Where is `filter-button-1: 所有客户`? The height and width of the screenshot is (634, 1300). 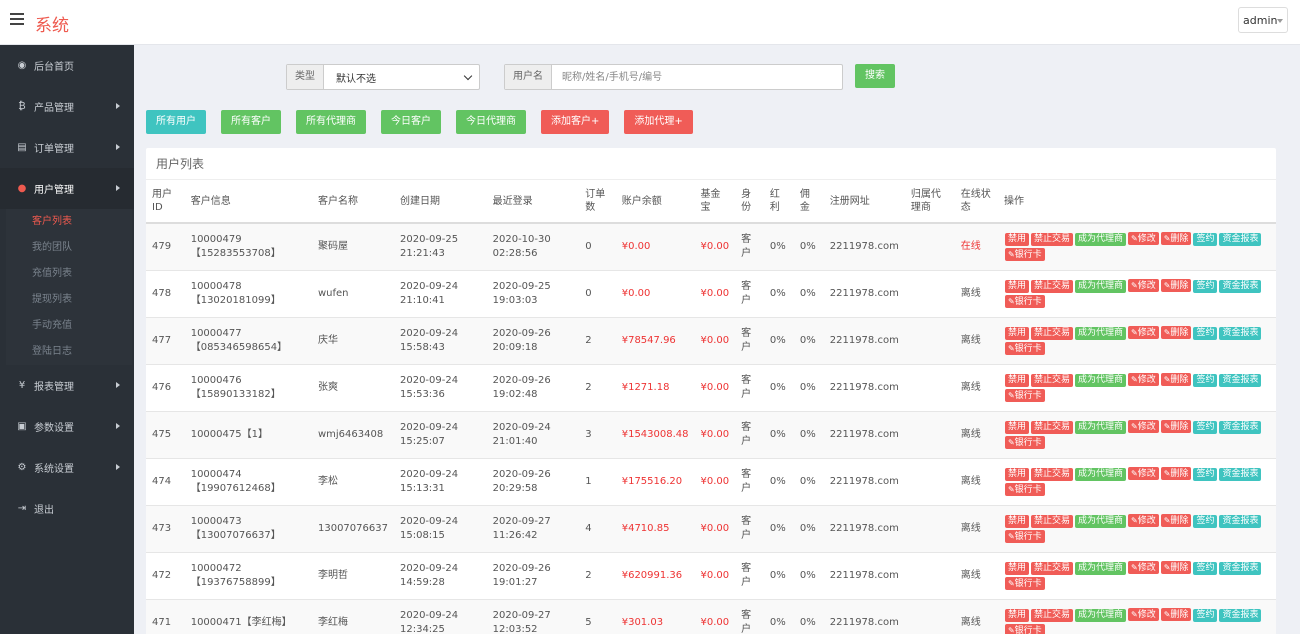 filter-button-1: 所有客户 is located at coordinates (251, 122).